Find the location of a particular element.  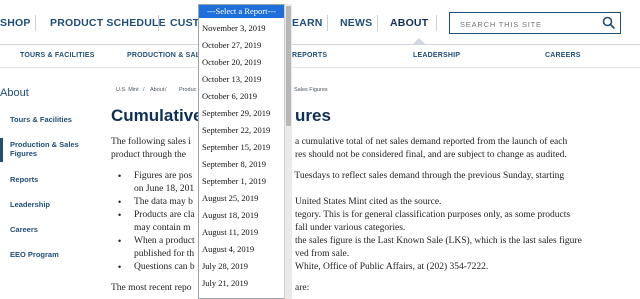

bullet-text: may contain m is located at coordinates (162, 228).